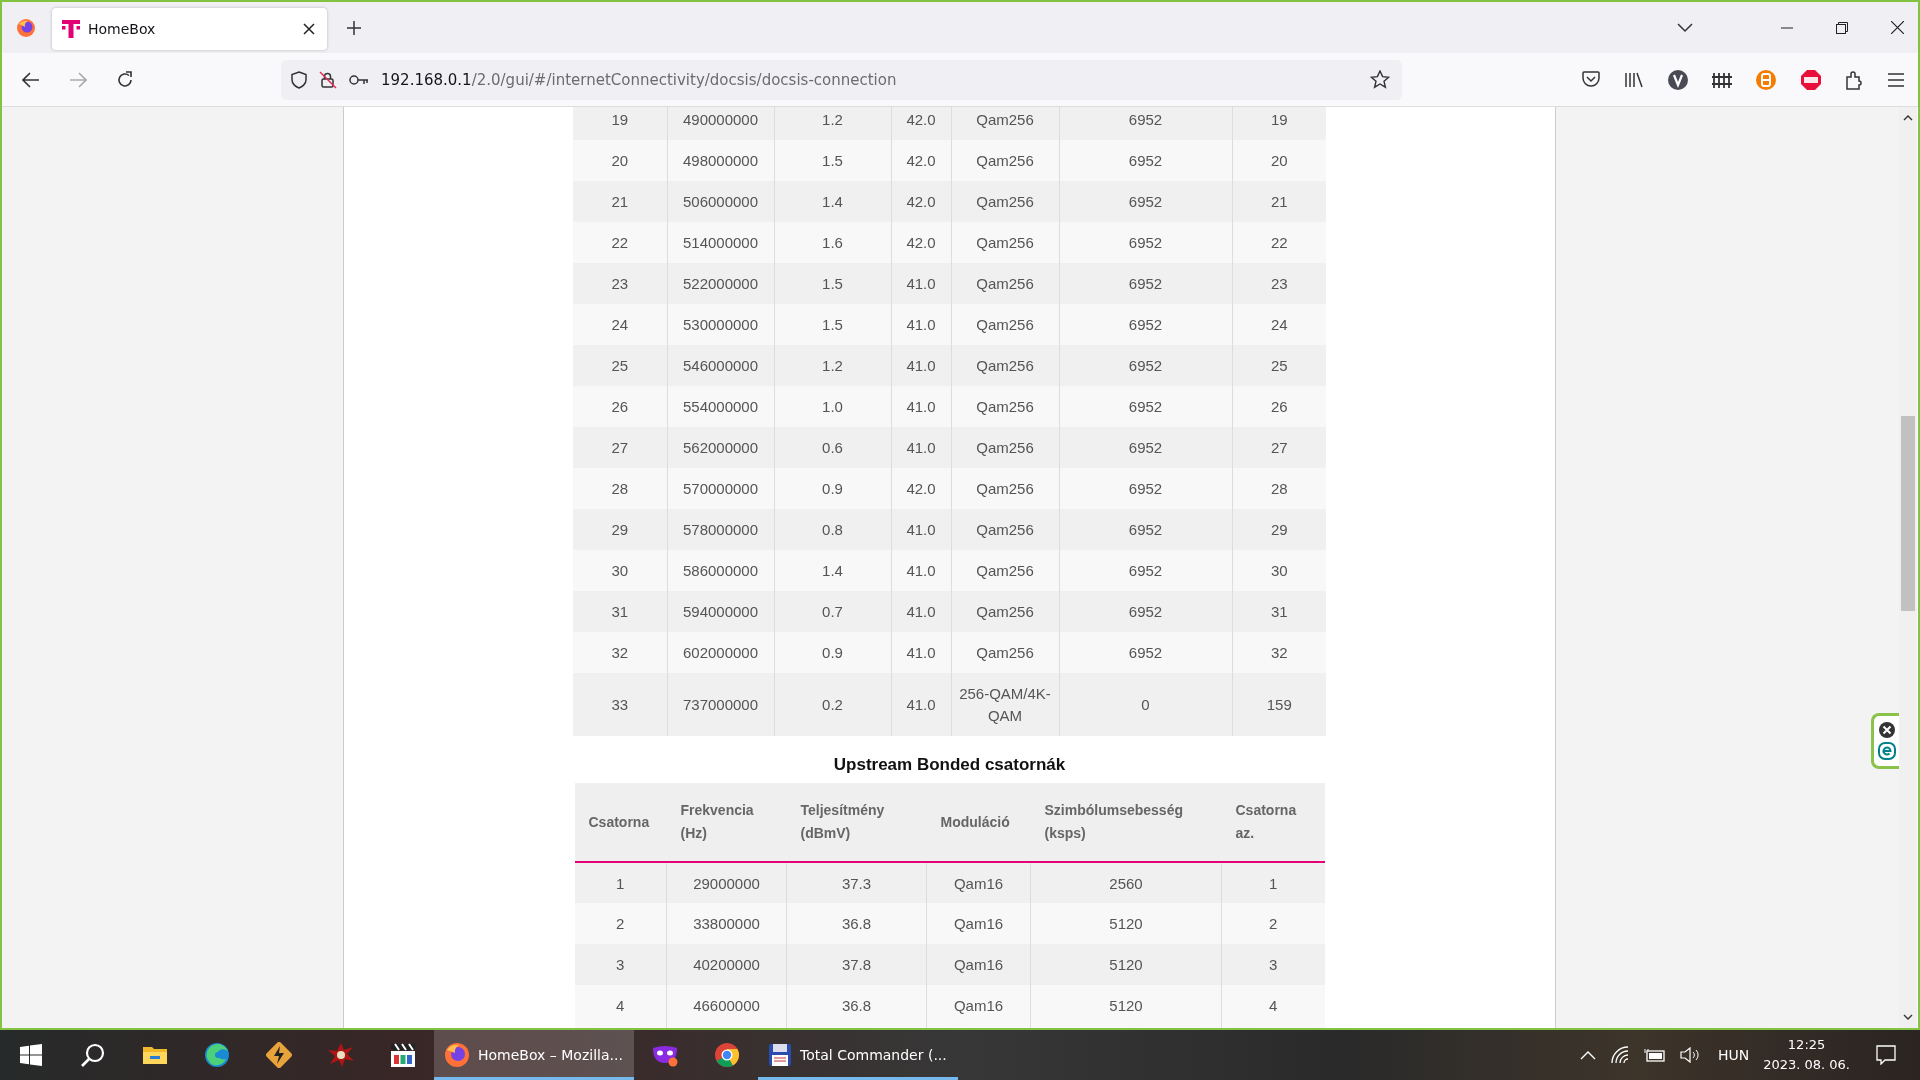 The image size is (1920, 1080). Describe the element at coordinates (189, 29) in the screenshot. I see `browser-tab: HomeBox` at that location.